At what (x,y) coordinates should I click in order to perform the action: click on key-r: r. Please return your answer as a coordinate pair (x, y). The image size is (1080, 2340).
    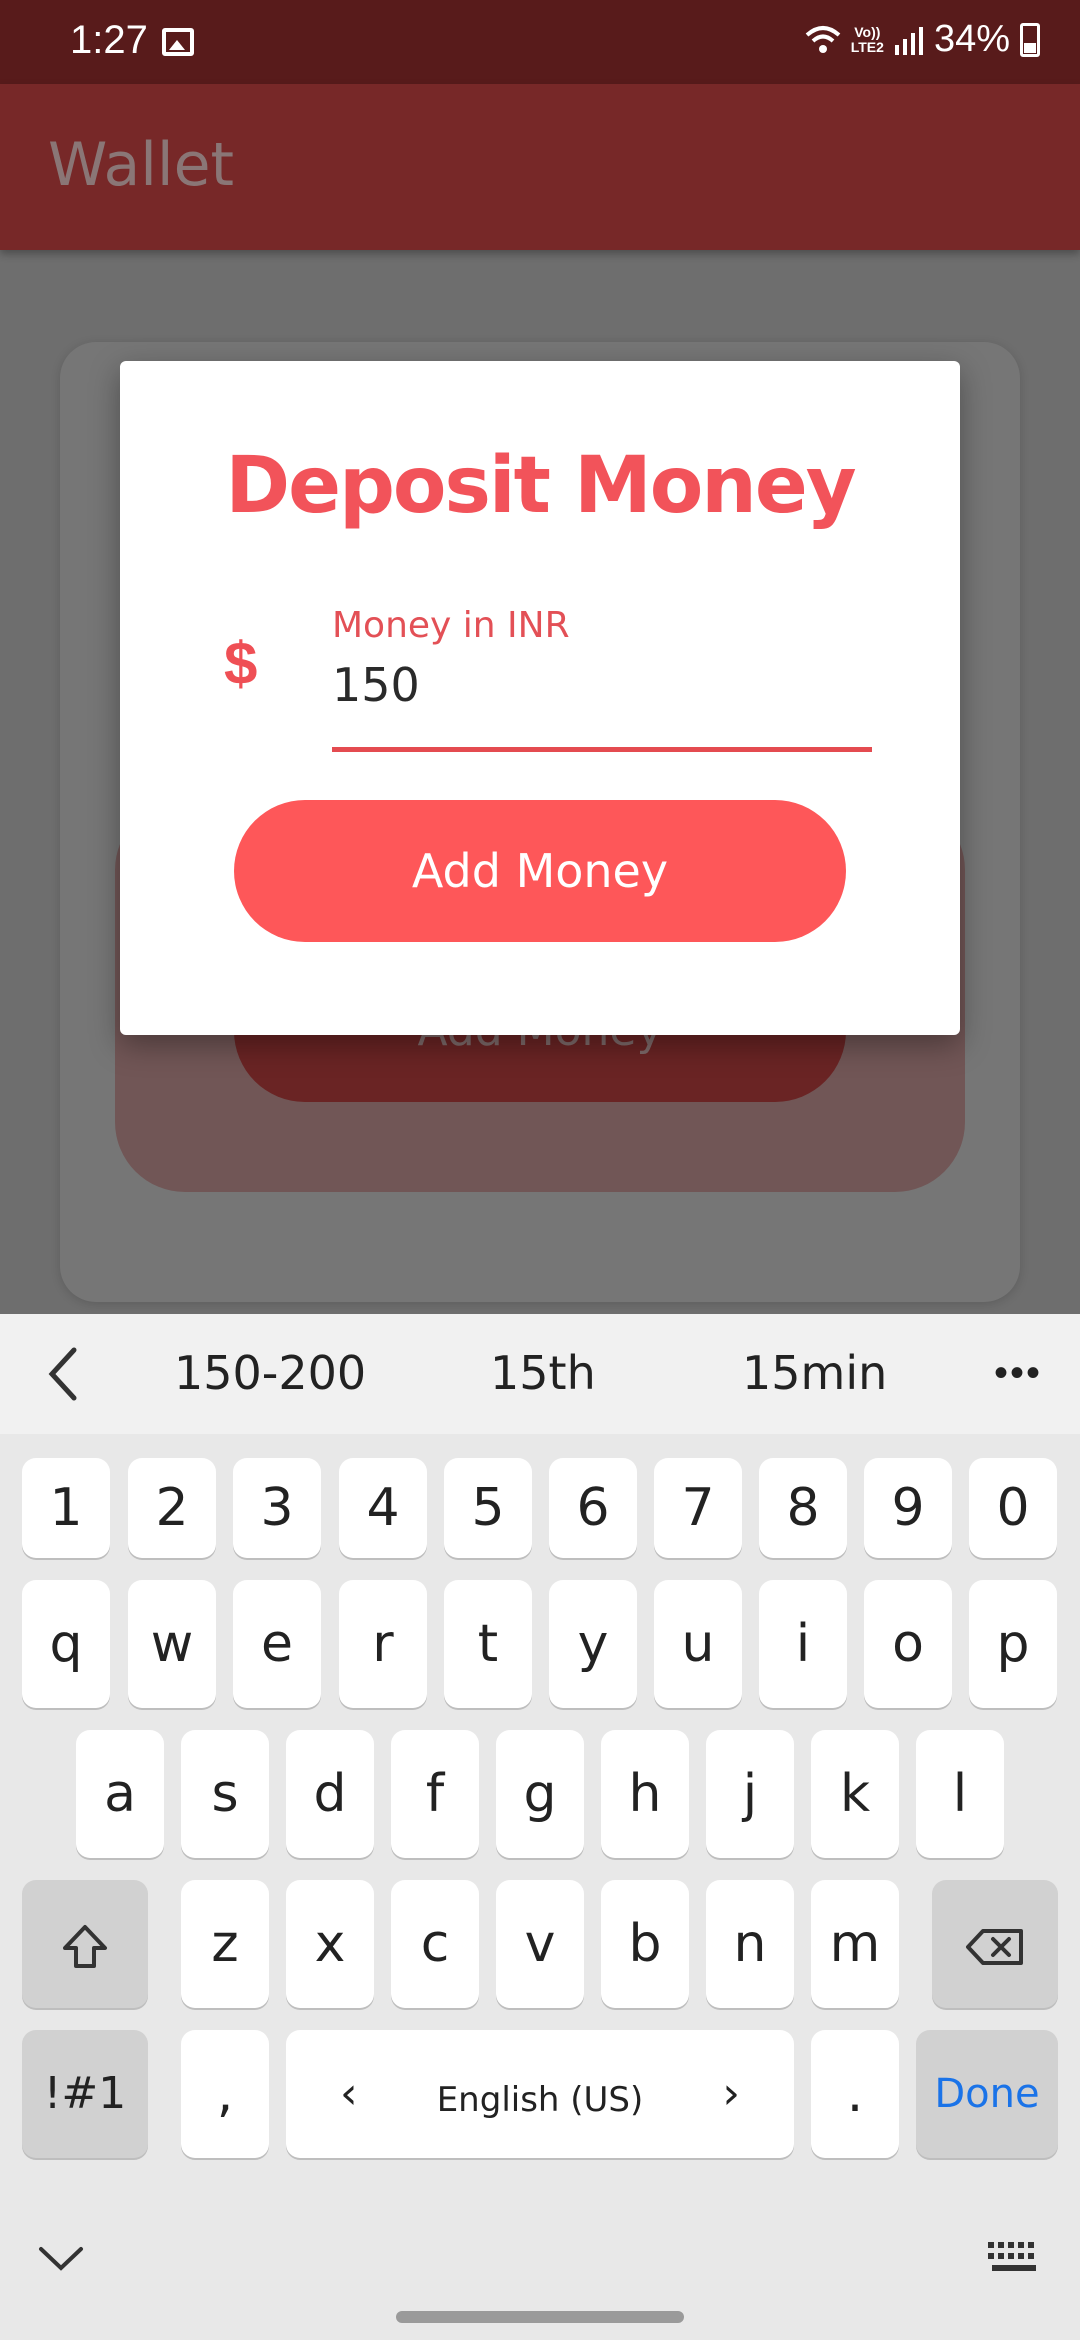
    Looking at the image, I should click on (383, 1644).